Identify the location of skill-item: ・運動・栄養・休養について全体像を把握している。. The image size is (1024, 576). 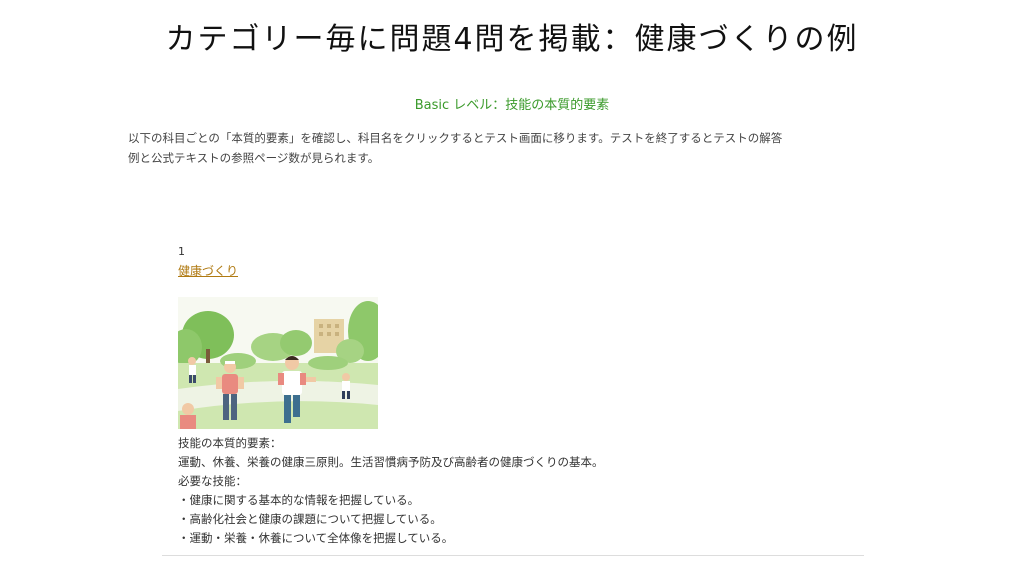
(316, 538).